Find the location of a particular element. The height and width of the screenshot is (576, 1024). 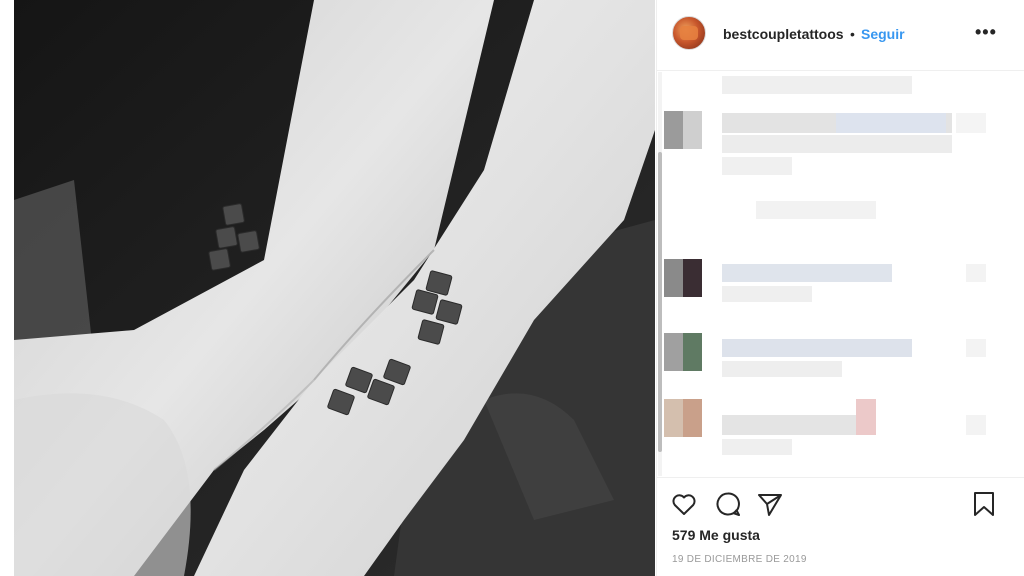

avatar-image is located at coordinates (689, 33).